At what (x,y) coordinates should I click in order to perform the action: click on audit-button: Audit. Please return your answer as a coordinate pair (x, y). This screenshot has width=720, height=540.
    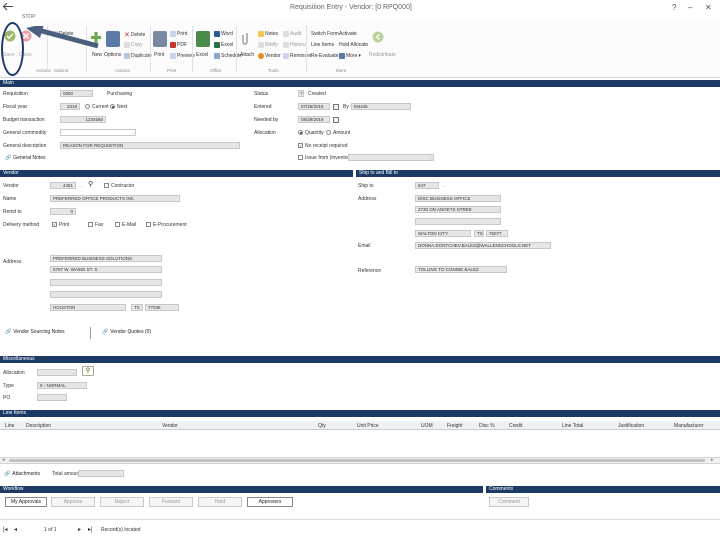
    Looking at the image, I should click on (292, 34).